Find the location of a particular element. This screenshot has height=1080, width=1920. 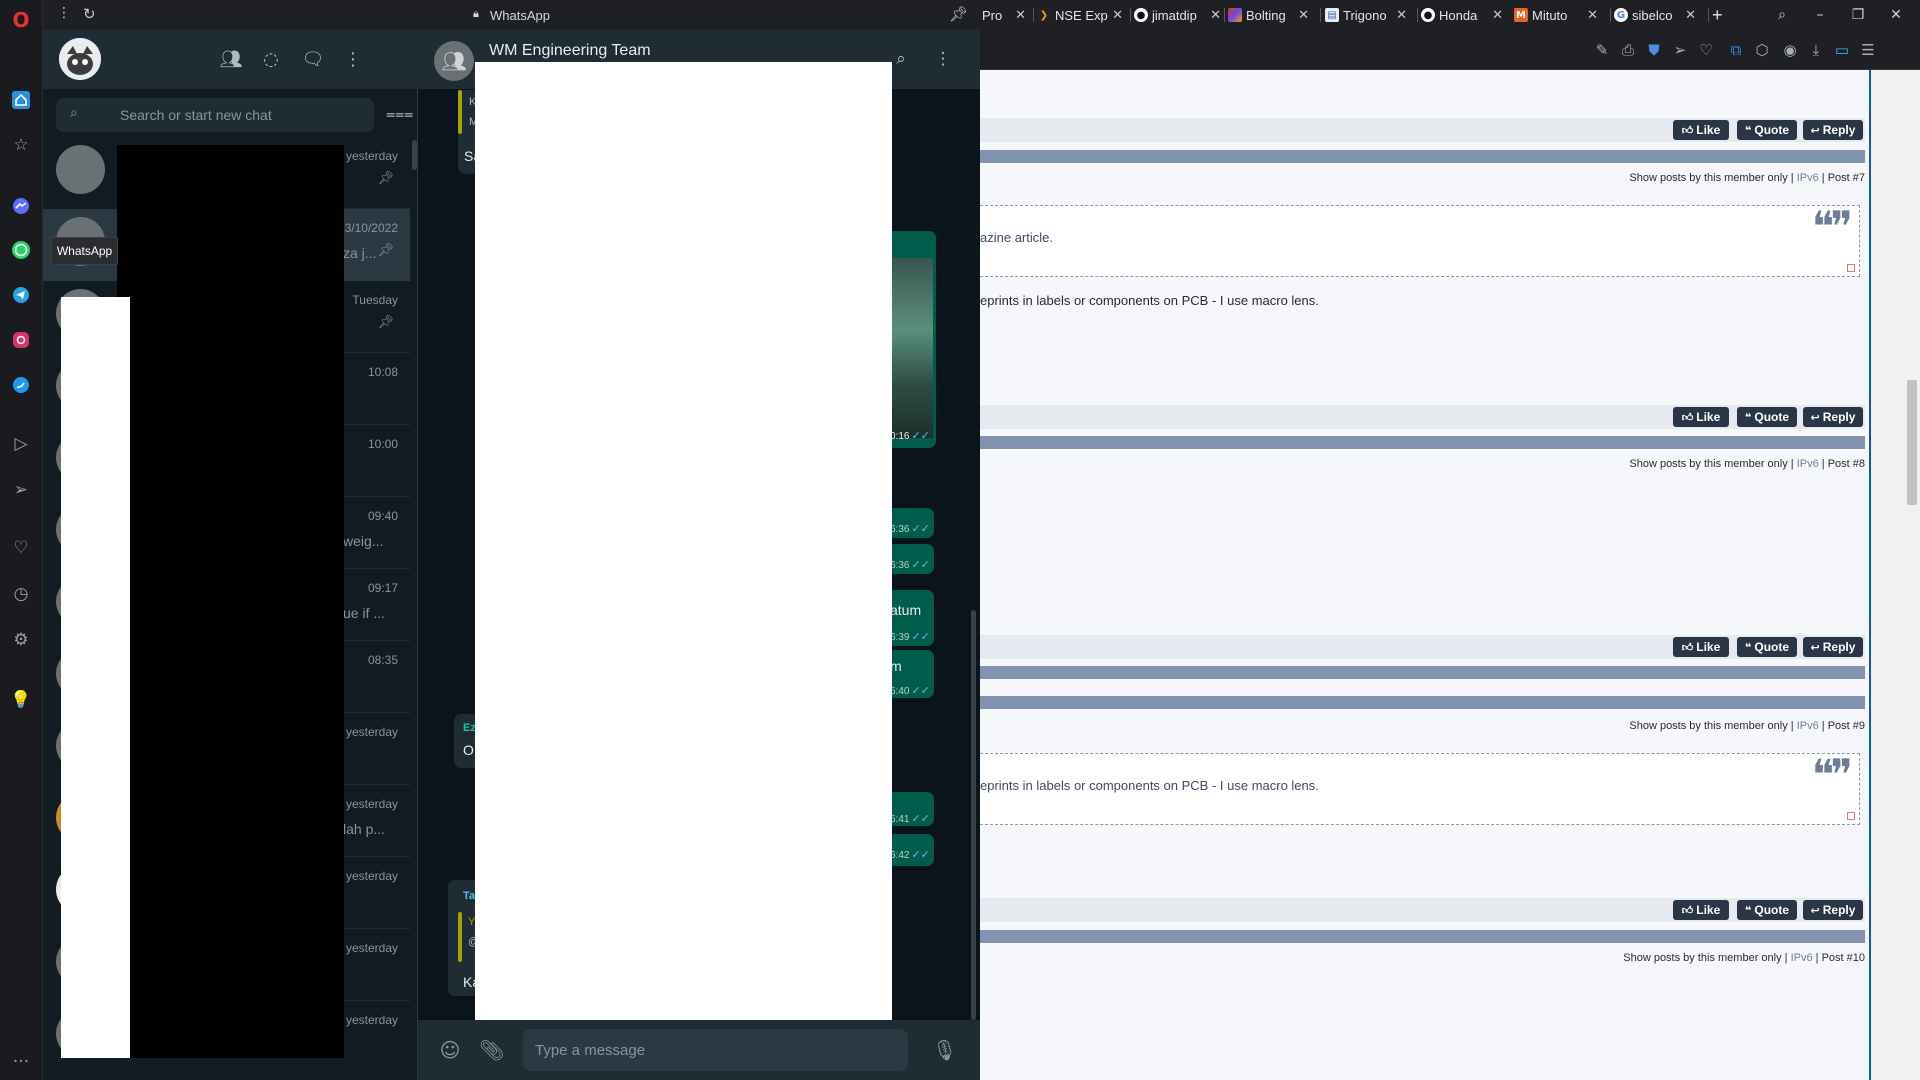

tab: ▤ Trigono ✕ is located at coordinates (1366, 15).